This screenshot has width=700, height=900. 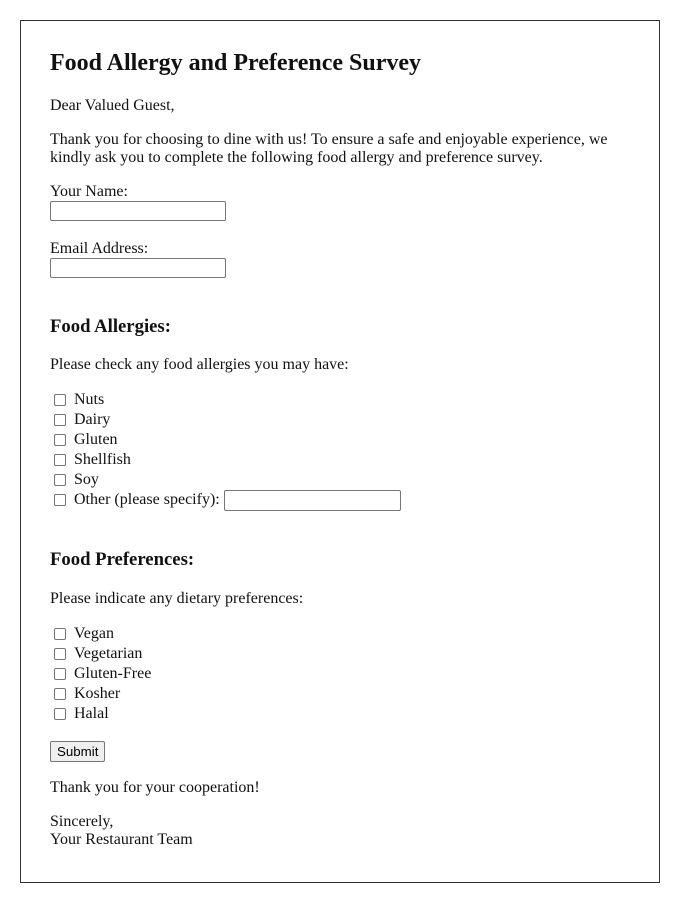 I want to click on preference-option-gluten-free: Gluten-Free, so click(x=102, y=674).